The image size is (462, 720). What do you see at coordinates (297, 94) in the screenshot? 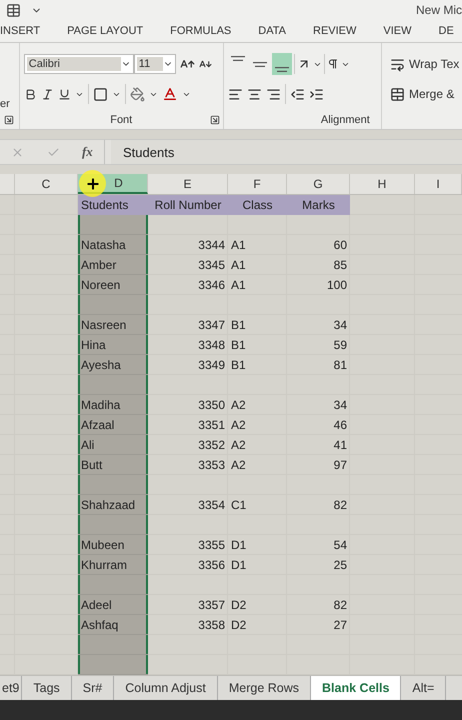
I see `decrease-indent-icon` at bounding box center [297, 94].